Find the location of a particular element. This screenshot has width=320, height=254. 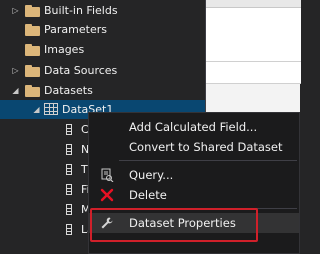

tree-item-datasets: ◢ Datasets is located at coordinates (102, 90).